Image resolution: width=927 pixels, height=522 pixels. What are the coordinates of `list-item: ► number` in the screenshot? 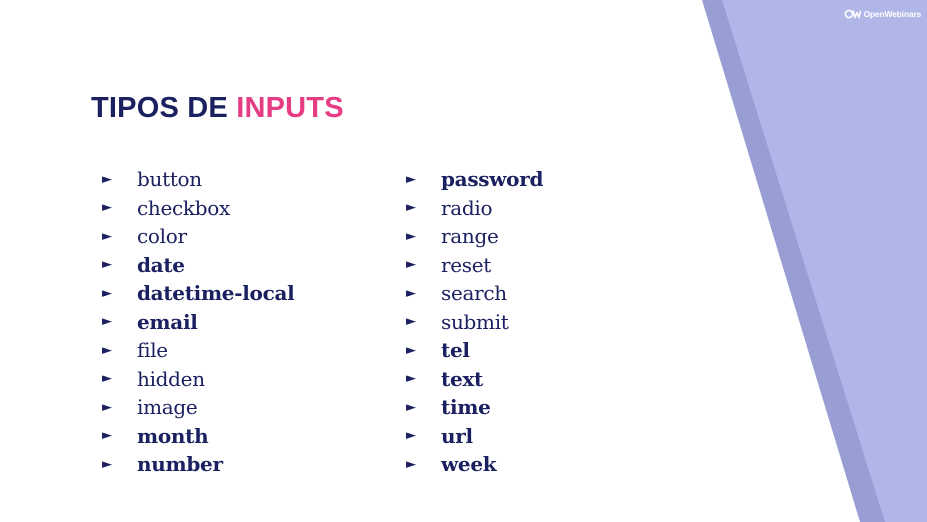 It's located at (198, 464).